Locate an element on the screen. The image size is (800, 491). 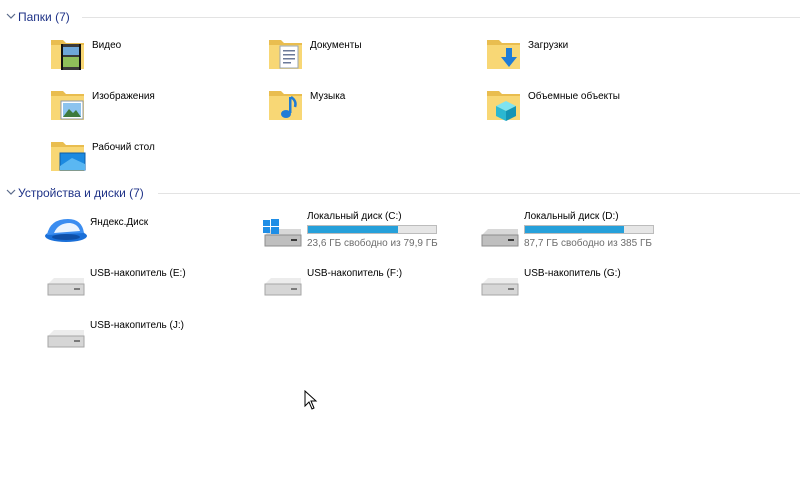
drive-label: Локальный диск (C:) is located at coordinates (354, 216).